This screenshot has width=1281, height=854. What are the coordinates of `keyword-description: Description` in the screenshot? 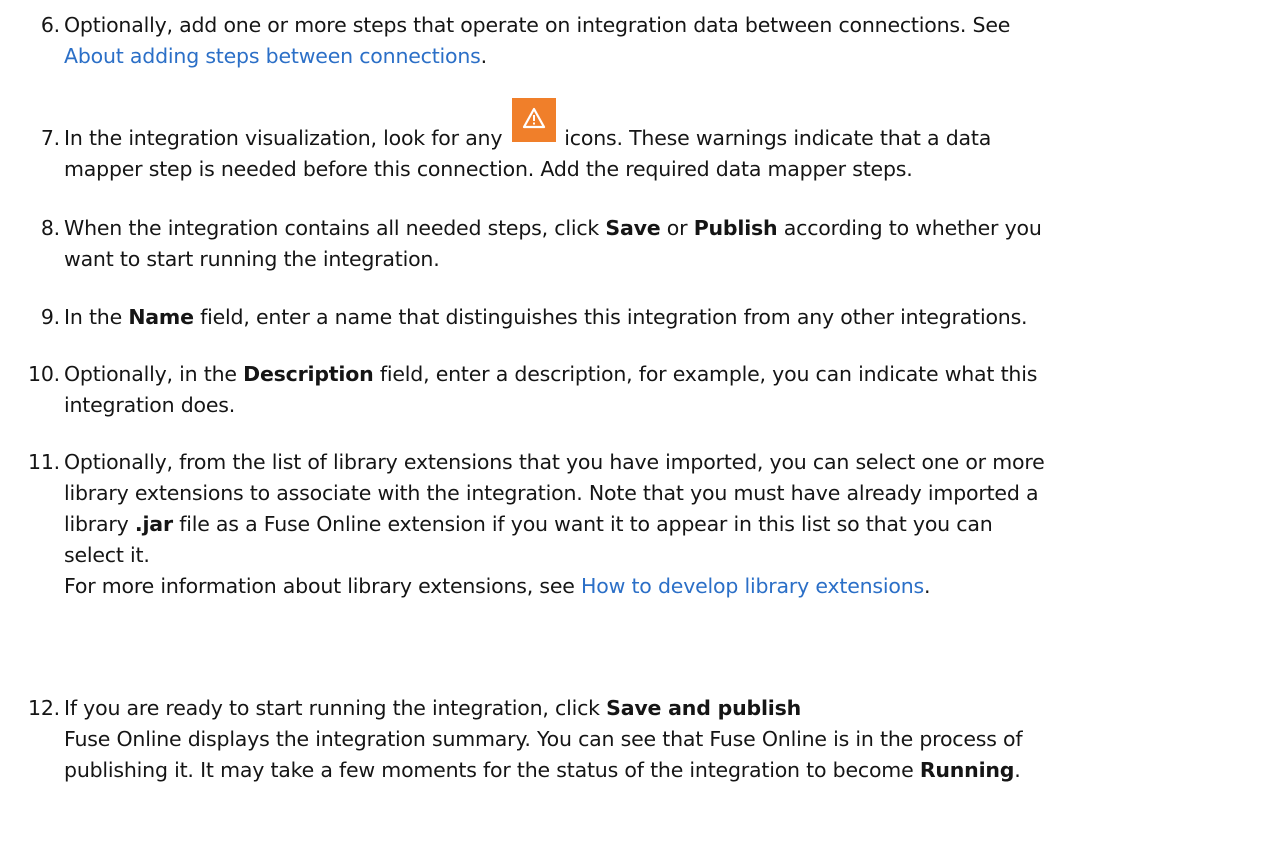 It's located at (308, 374).